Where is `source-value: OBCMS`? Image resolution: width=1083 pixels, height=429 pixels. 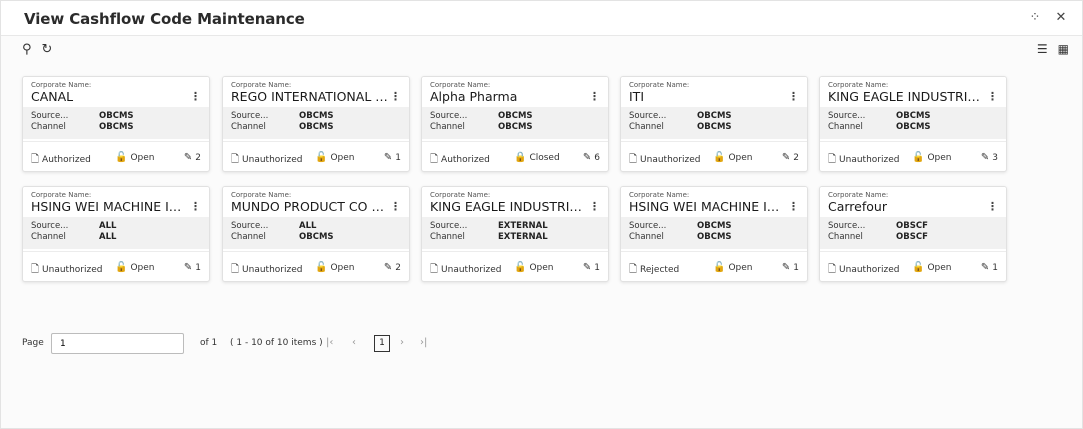 source-value: OBCMS is located at coordinates (714, 116).